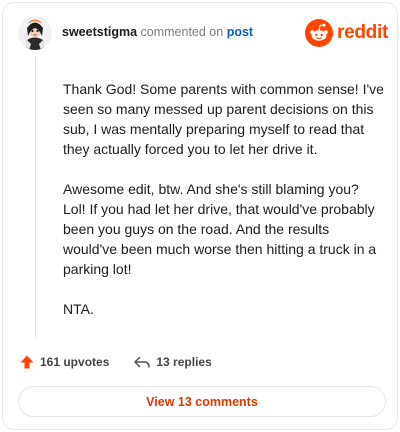 The image size is (400, 432). I want to click on reply-button: 13 replies, so click(172, 362).